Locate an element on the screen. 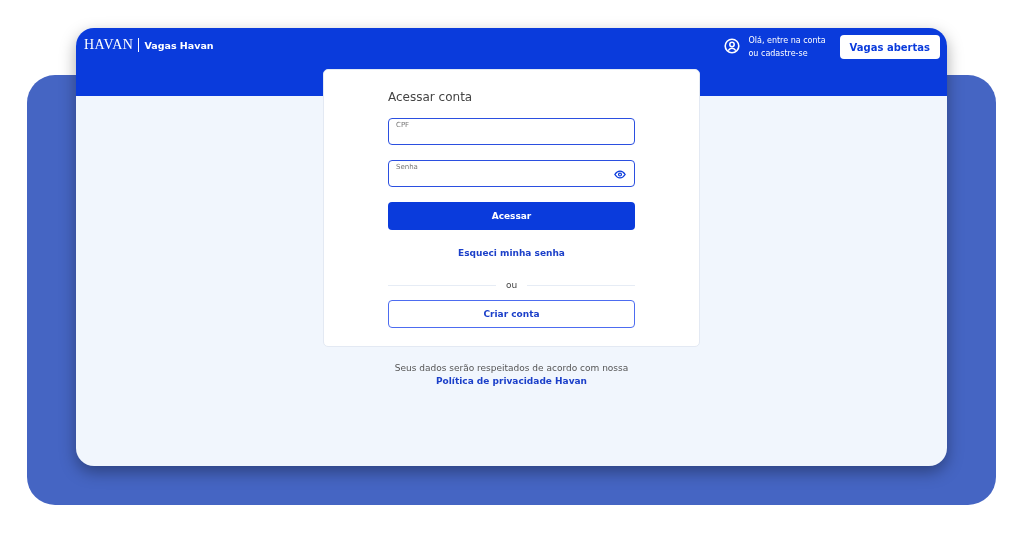 Image resolution: width=1024 pixels, height=536 pixels. login-button: Acessar is located at coordinates (511, 216).